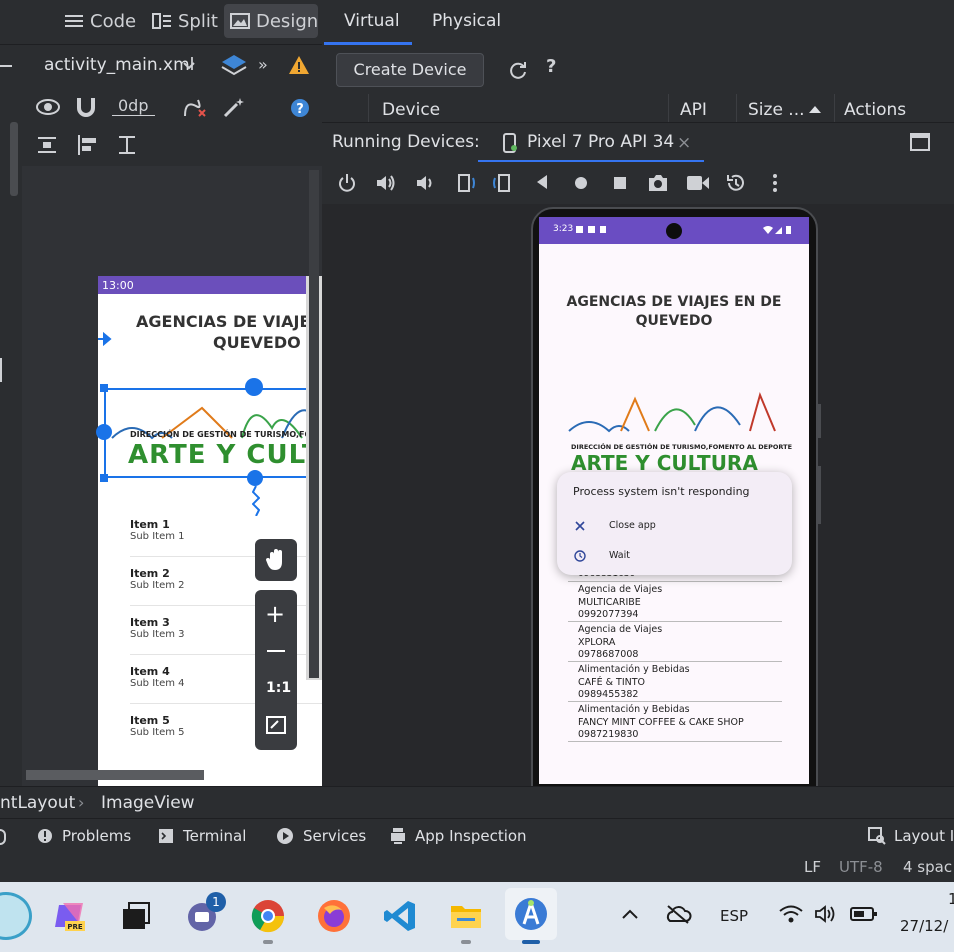  What do you see at coordinates (684, 143) in the screenshot?
I see `close-tab-icon: ×` at bounding box center [684, 143].